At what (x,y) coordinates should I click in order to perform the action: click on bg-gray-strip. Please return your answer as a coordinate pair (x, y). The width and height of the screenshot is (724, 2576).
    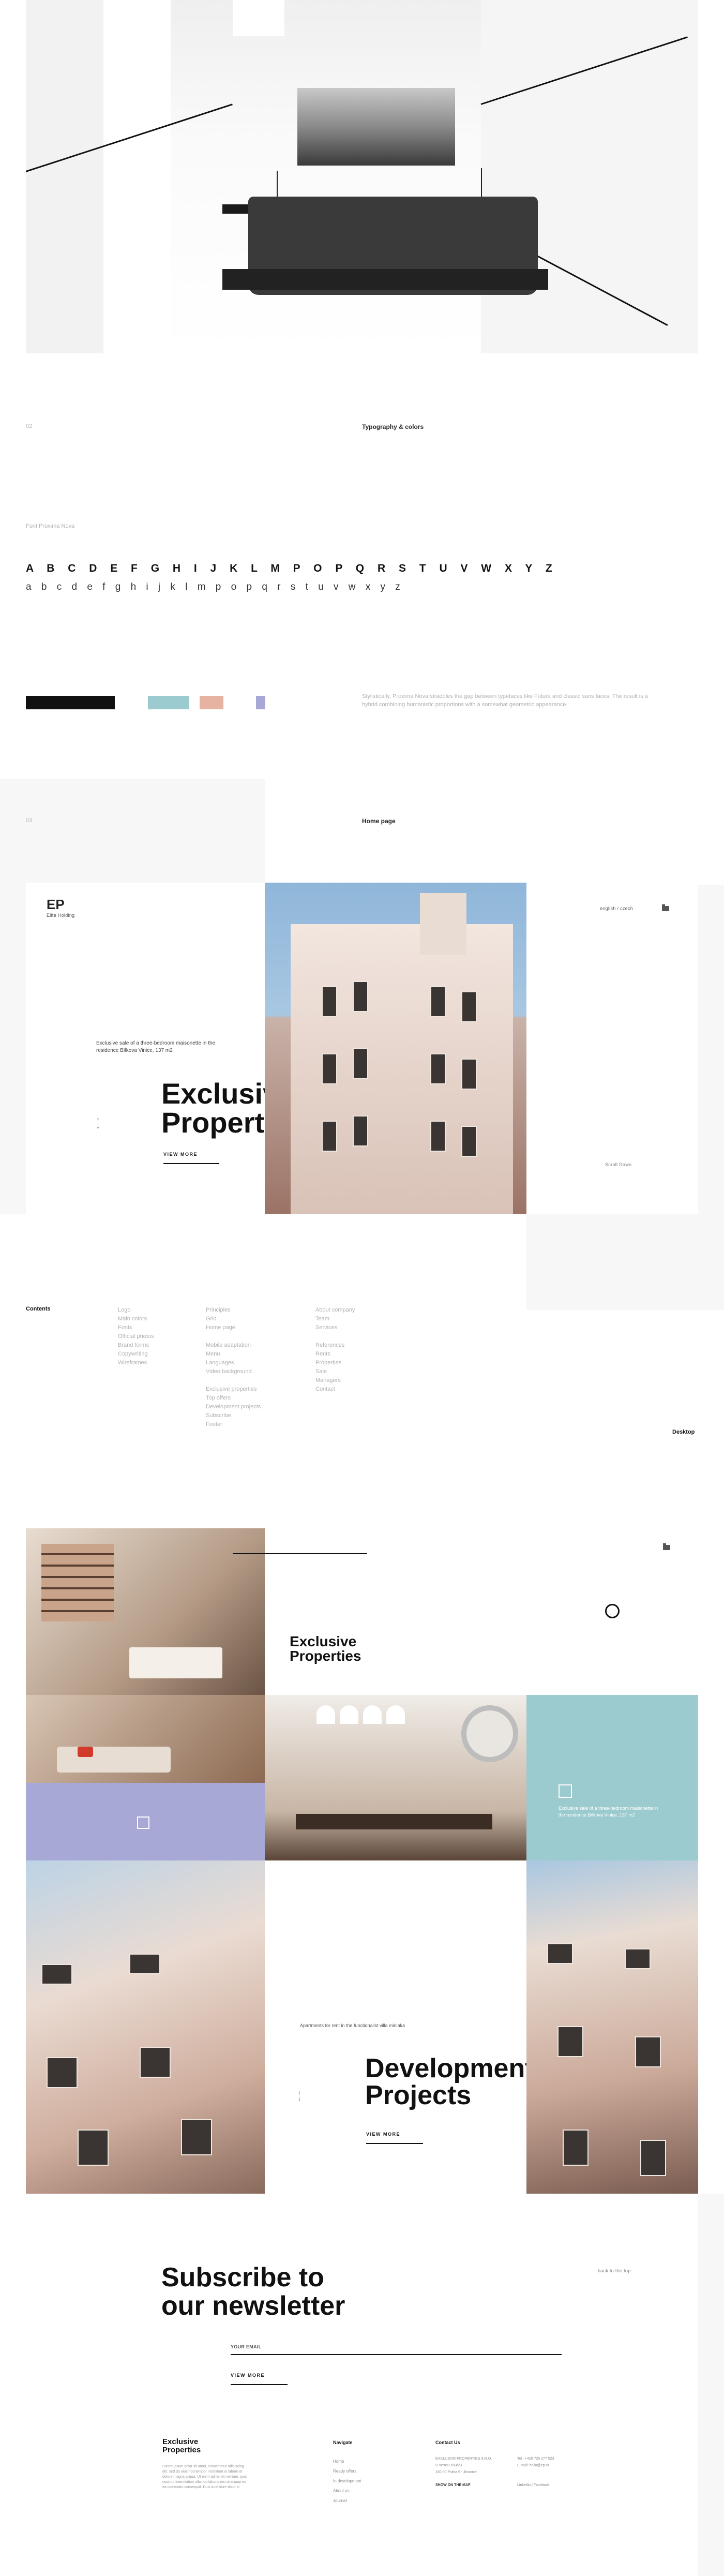
    Looking at the image, I should click on (711, 2385).